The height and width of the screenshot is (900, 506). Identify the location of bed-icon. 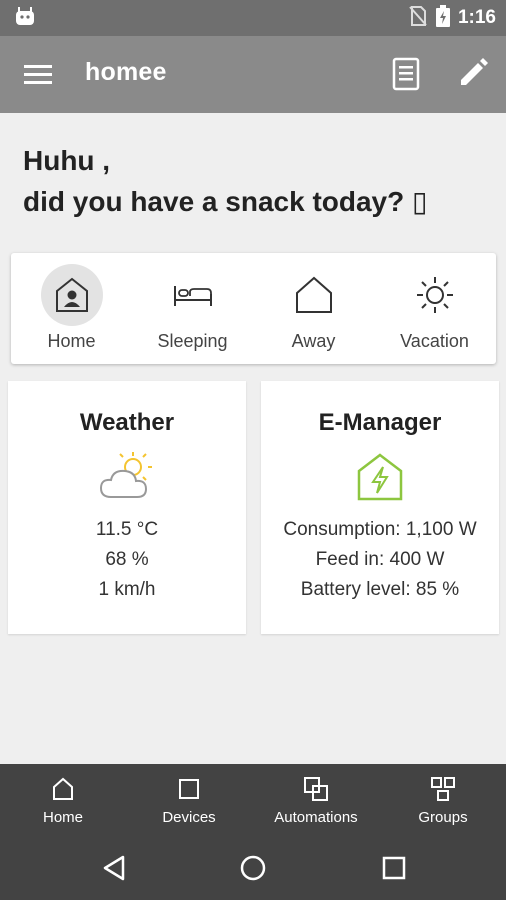
(193, 295).